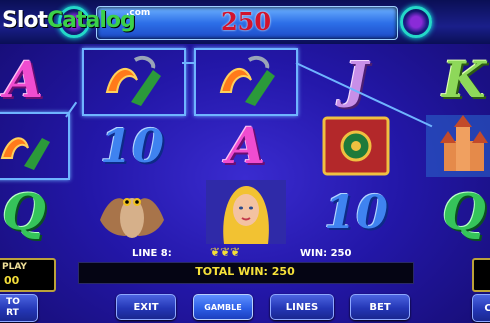 The image size is (490, 323). What do you see at coordinates (14, 267) in the screenshot?
I see `play-label: PLAY` at bounding box center [14, 267].